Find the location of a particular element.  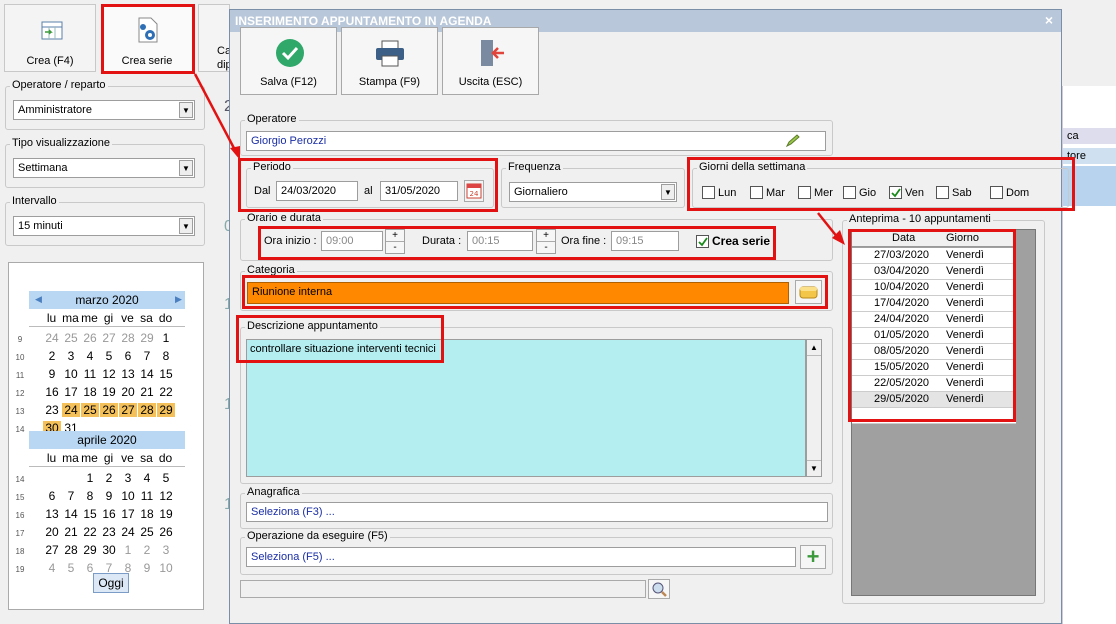

scroll-down-icon: ▼ is located at coordinates (814, 468).